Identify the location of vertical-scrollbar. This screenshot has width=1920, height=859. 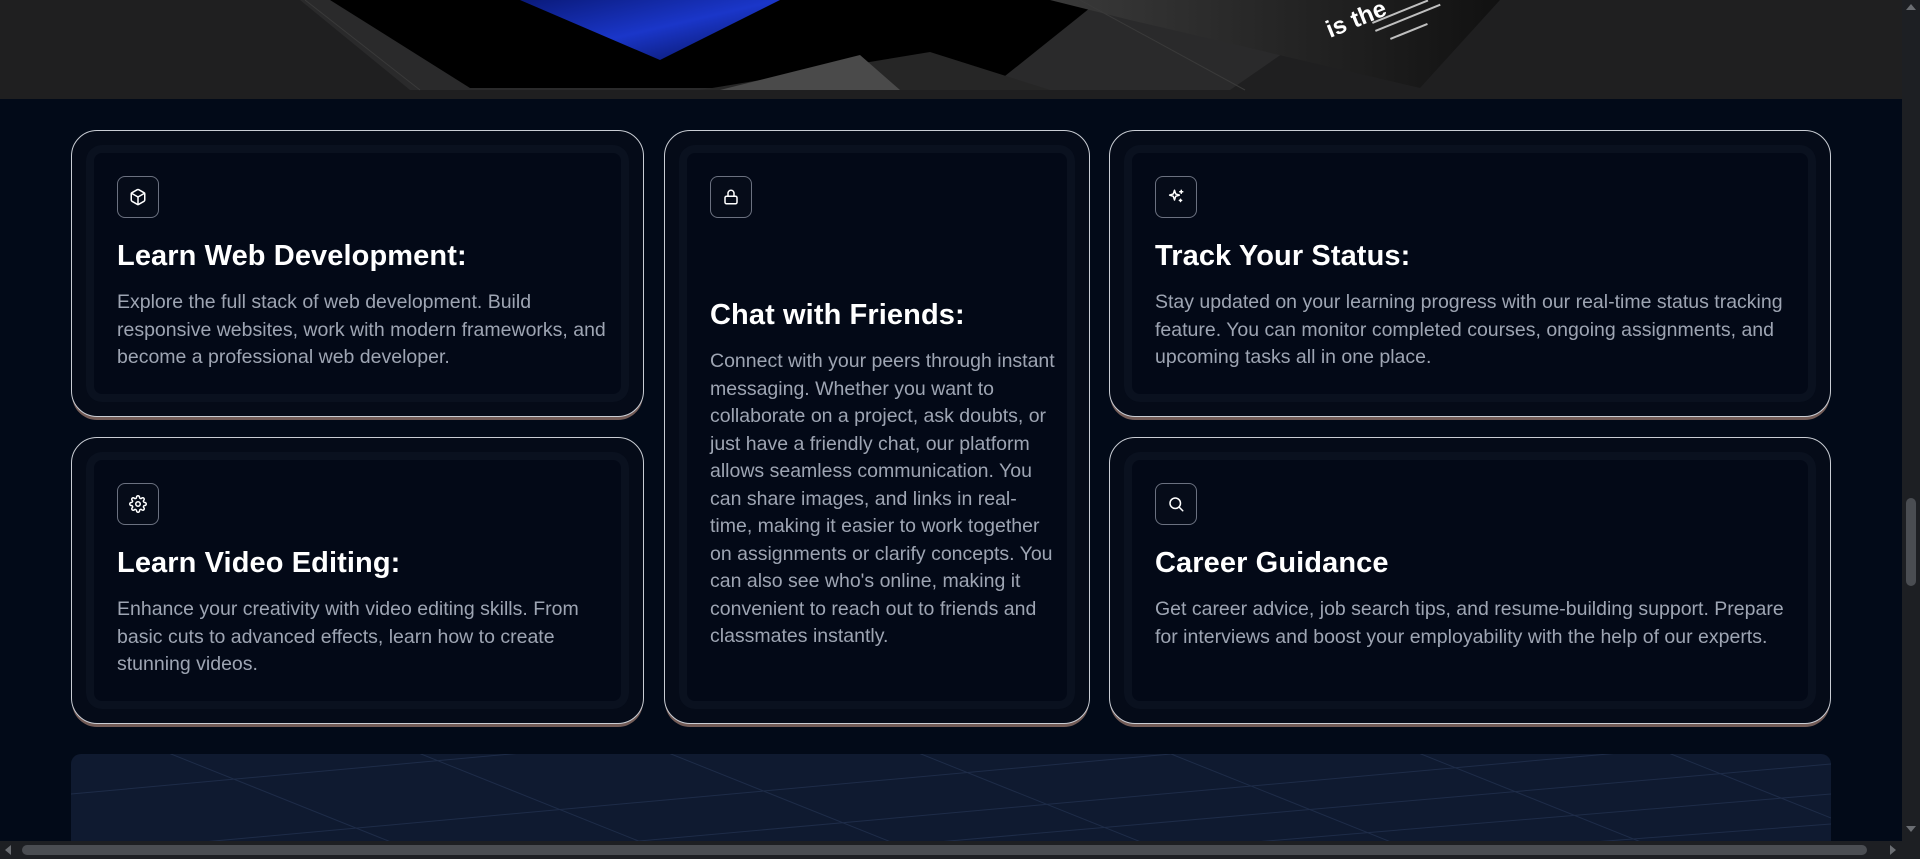
(1911, 420).